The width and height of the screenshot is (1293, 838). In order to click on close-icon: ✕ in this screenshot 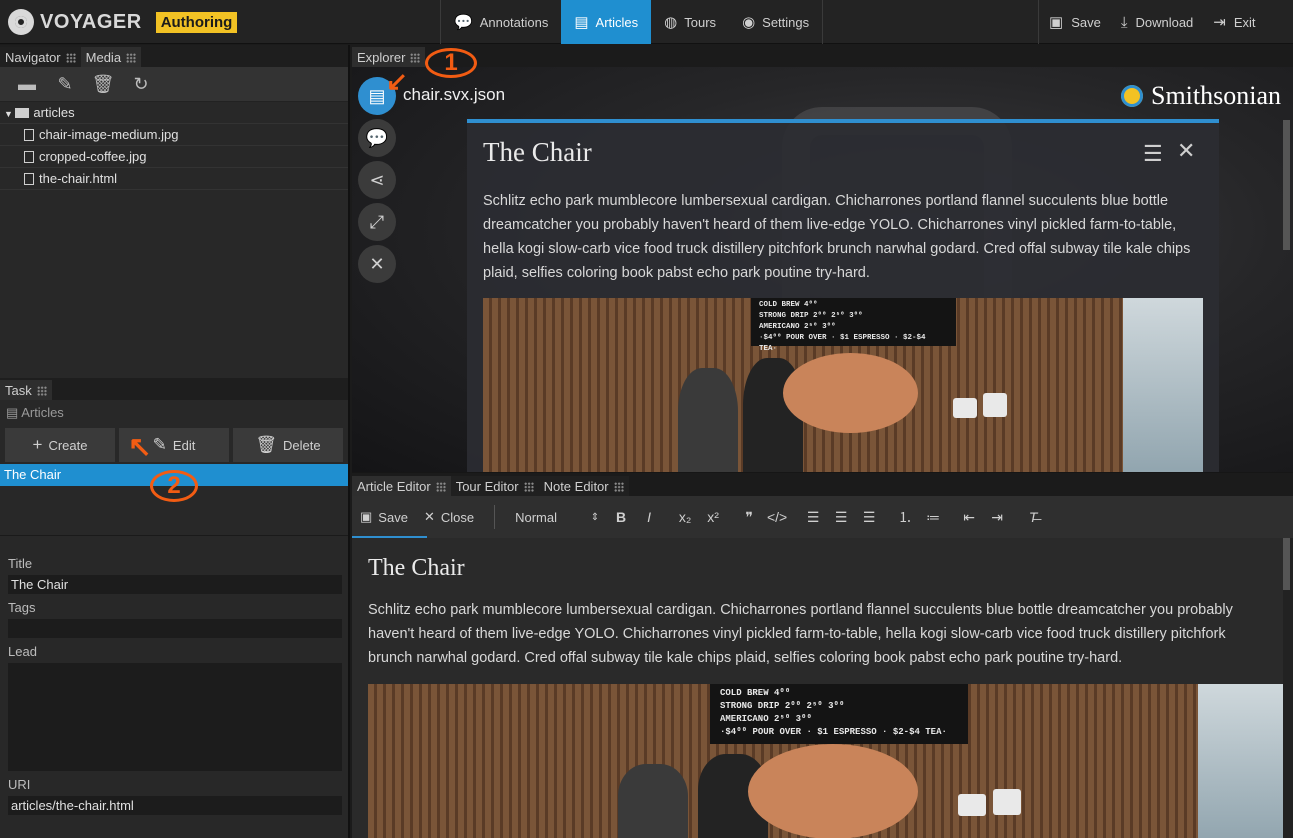, I will do `click(1186, 151)`.